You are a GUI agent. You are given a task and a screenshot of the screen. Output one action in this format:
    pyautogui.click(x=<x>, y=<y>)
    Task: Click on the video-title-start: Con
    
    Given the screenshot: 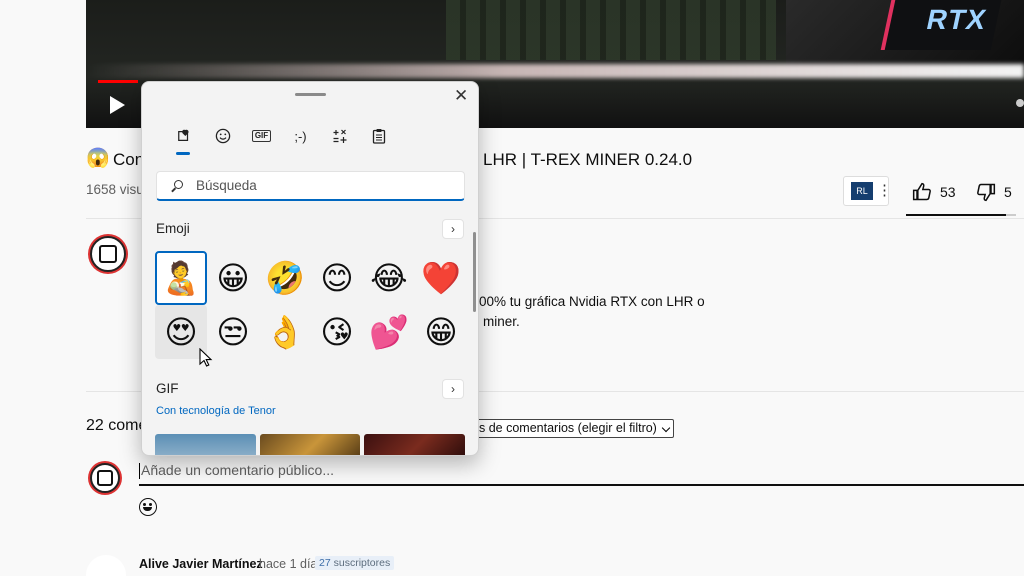 What is the action you would take?
    pyautogui.click(x=129, y=159)
    